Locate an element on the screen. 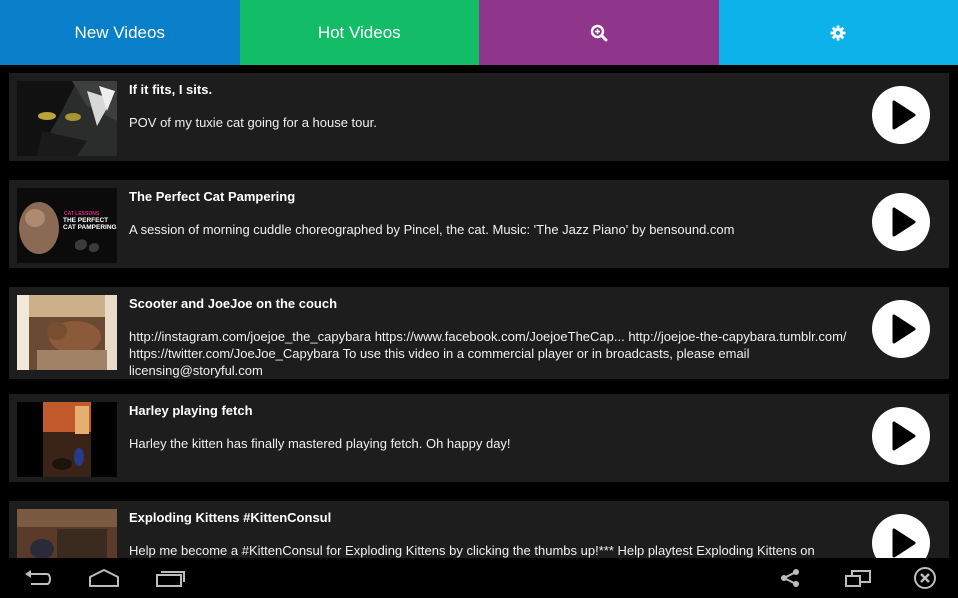 This screenshot has width=958, height=598. video-title: Exploding Kittens #KittenConsul is located at coordinates (230, 517).